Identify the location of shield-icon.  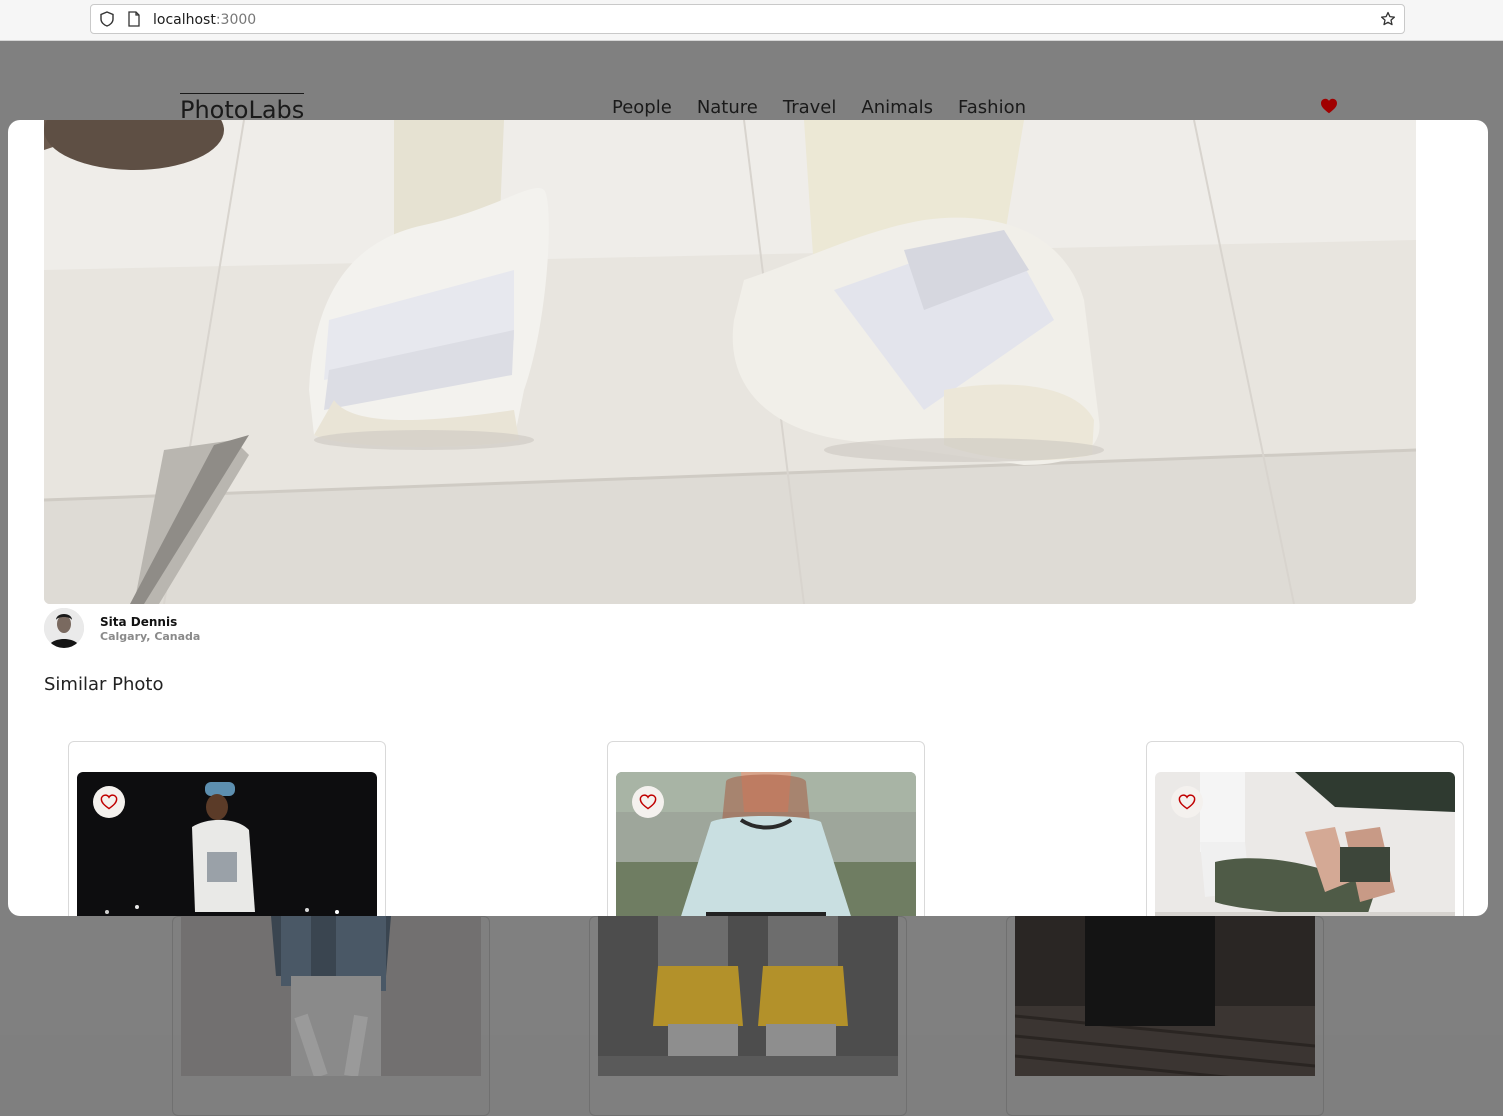
(107, 19).